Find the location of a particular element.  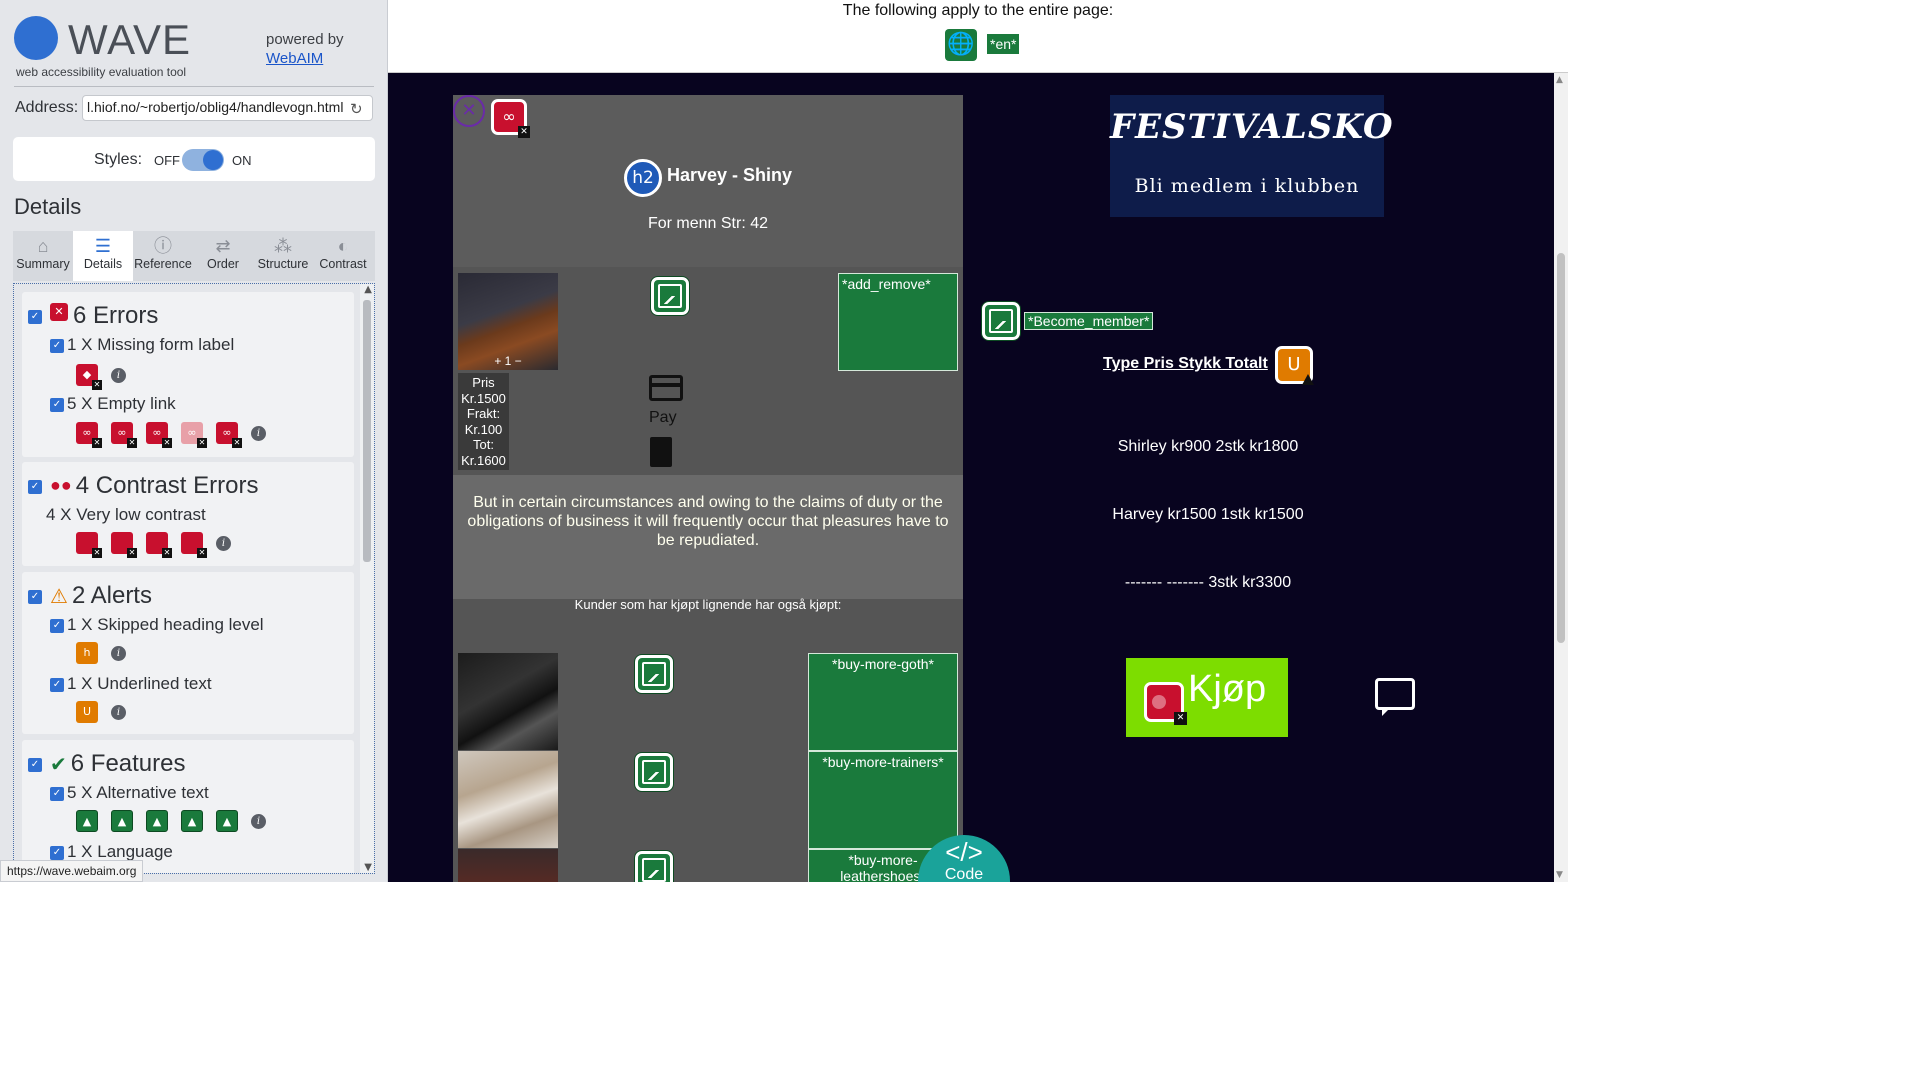

empty-link-item: ✓ 5 X Empty link is located at coordinates (113, 404).